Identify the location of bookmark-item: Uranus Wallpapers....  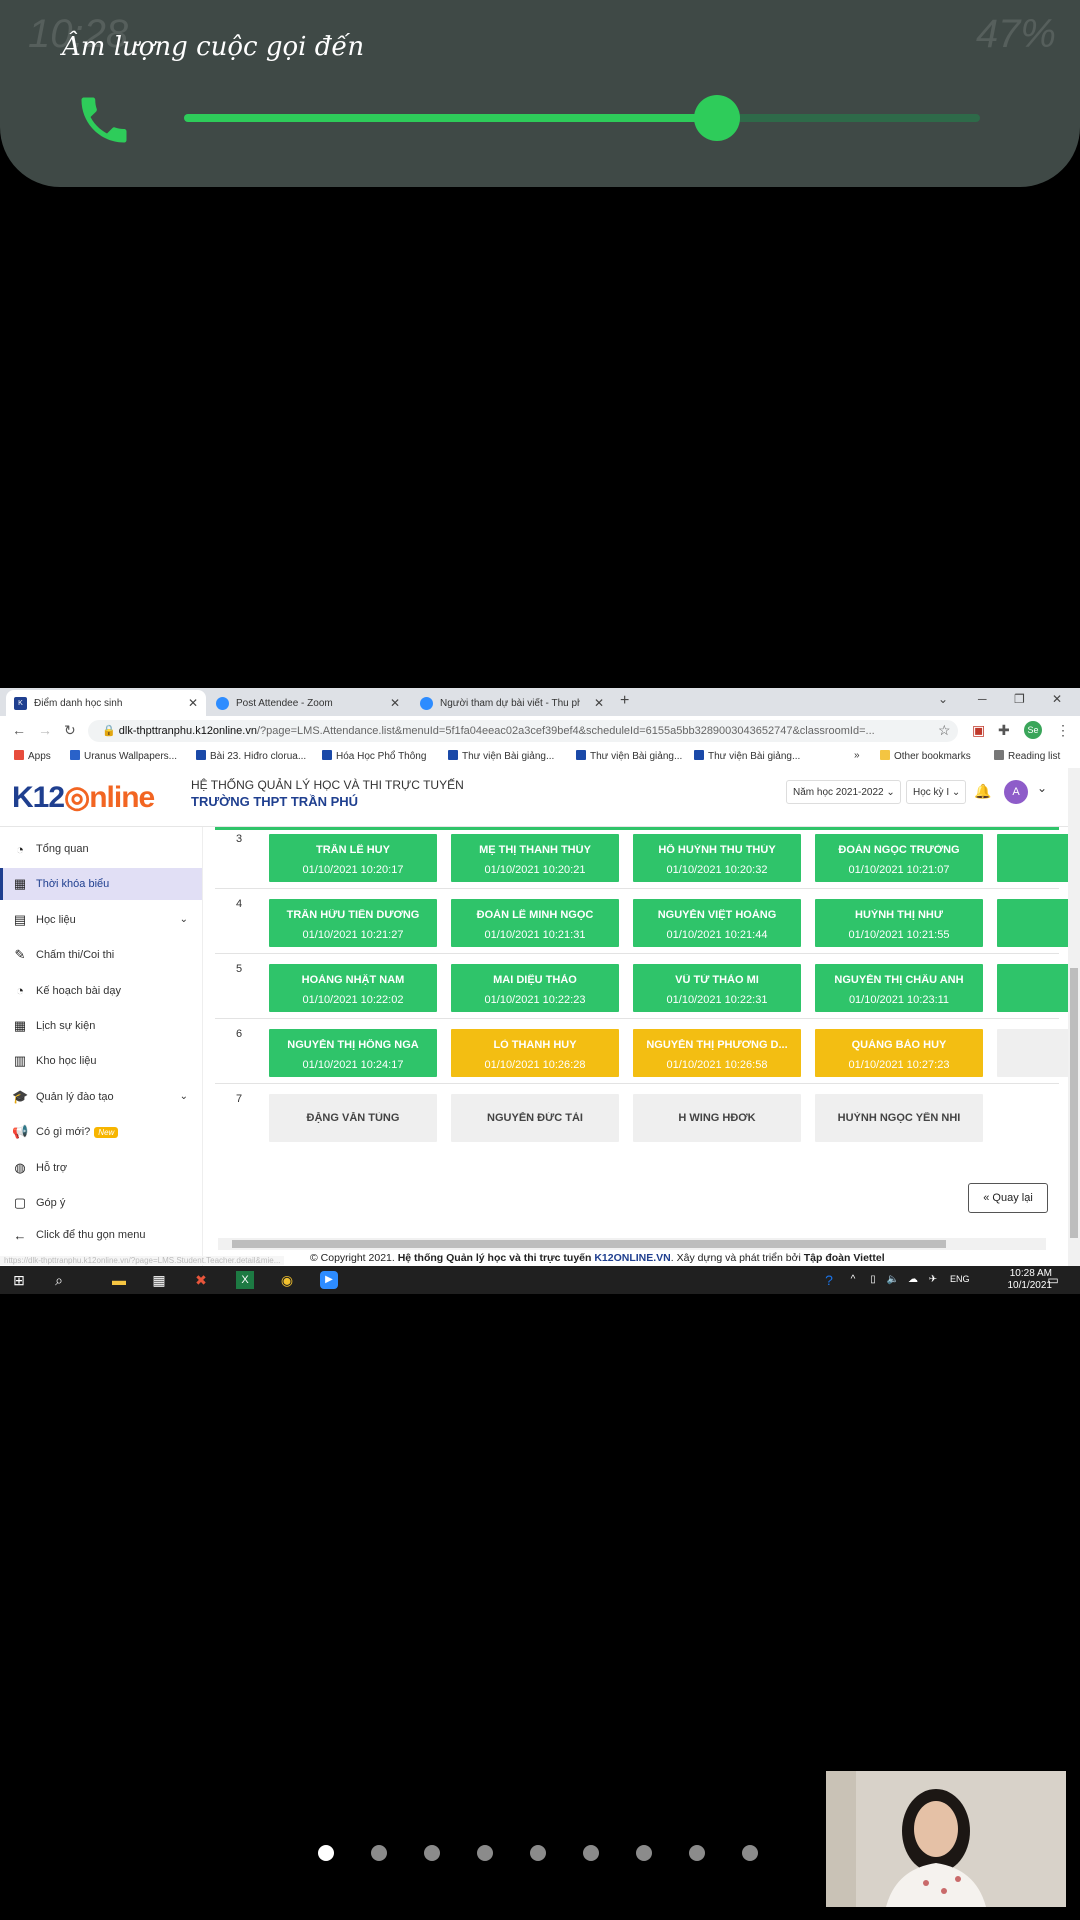
(123, 756).